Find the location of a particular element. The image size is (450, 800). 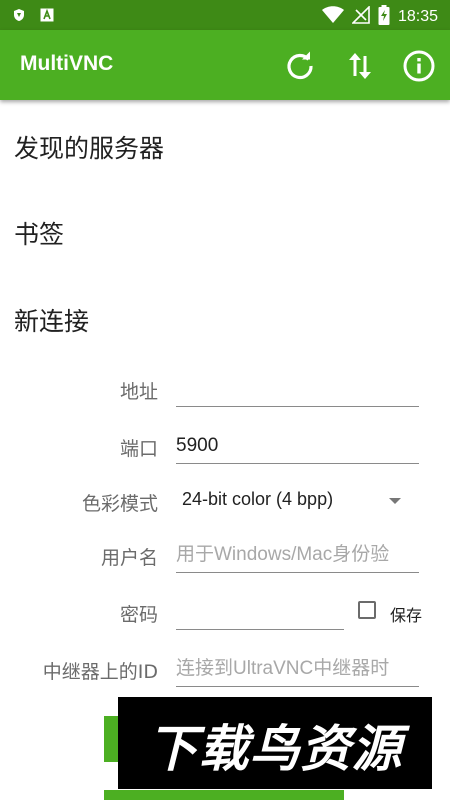

save-password-checkbox is located at coordinates (367, 610).